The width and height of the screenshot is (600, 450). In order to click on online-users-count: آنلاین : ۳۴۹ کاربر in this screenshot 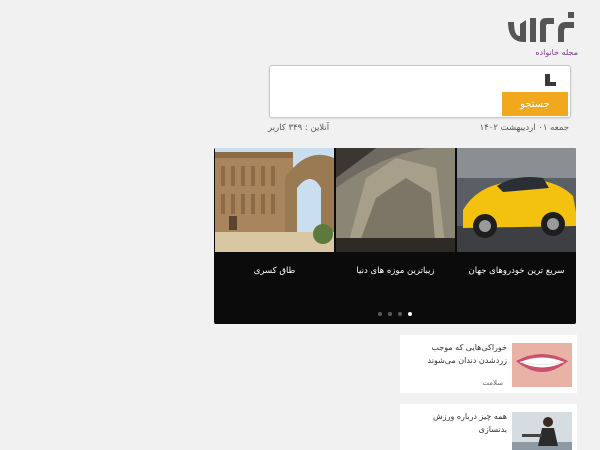, I will do `click(299, 128)`.